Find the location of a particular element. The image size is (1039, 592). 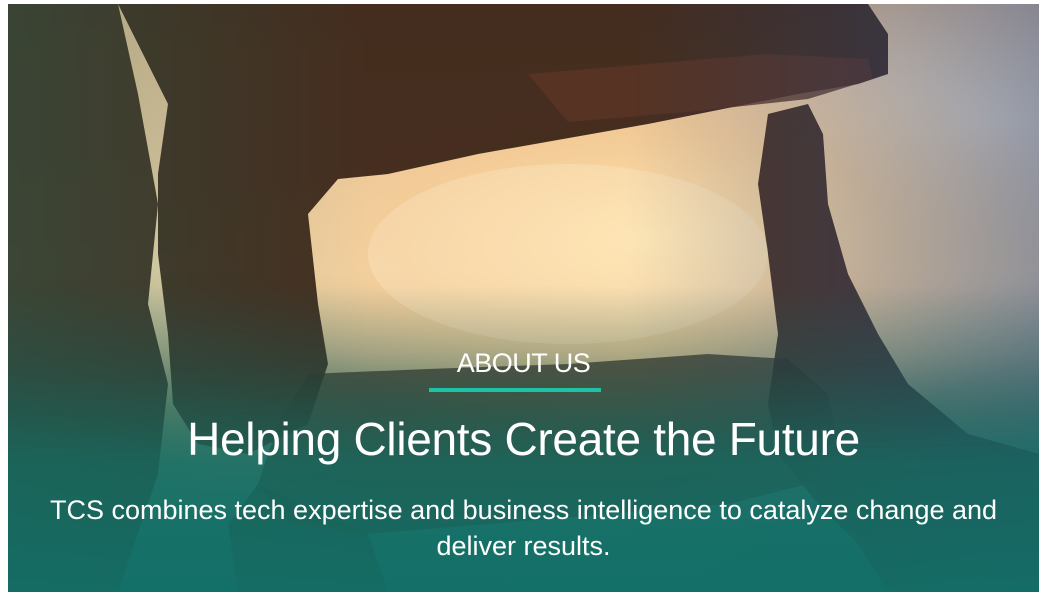

section-eyebrow: ABOUT US is located at coordinates (523, 363).